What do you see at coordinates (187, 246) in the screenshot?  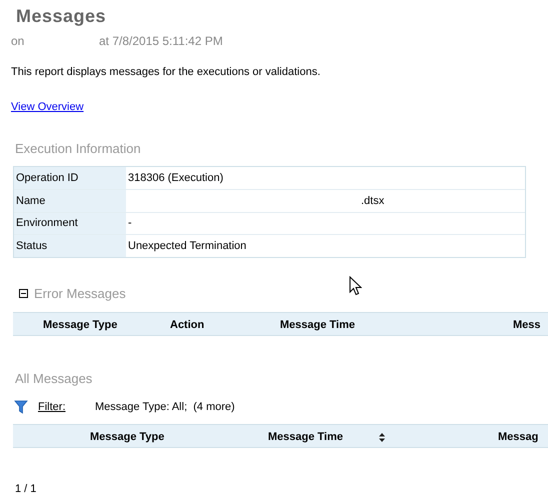 I see `table-value-cell-text: Unexpected Termination` at bounding box center [187, 246].